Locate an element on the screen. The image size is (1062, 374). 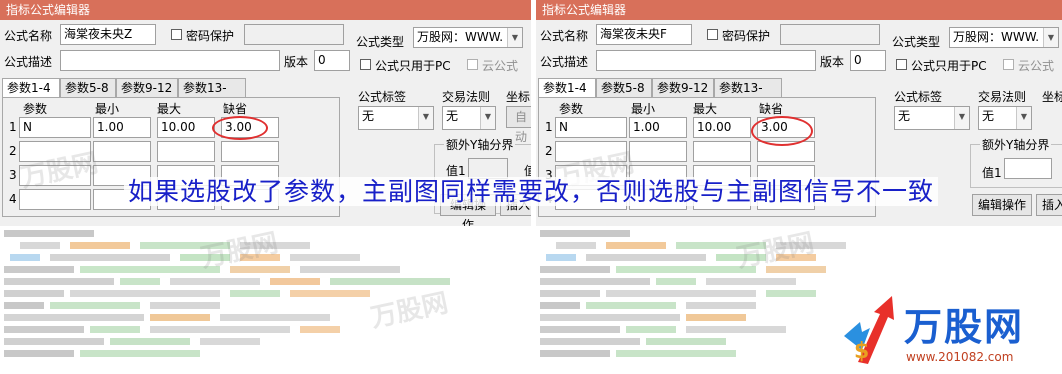
annotation-label: 如果选股改了参数，主副图同样需要改，否则选股与主副图信号不一致 is located at coordinates (530, 191).